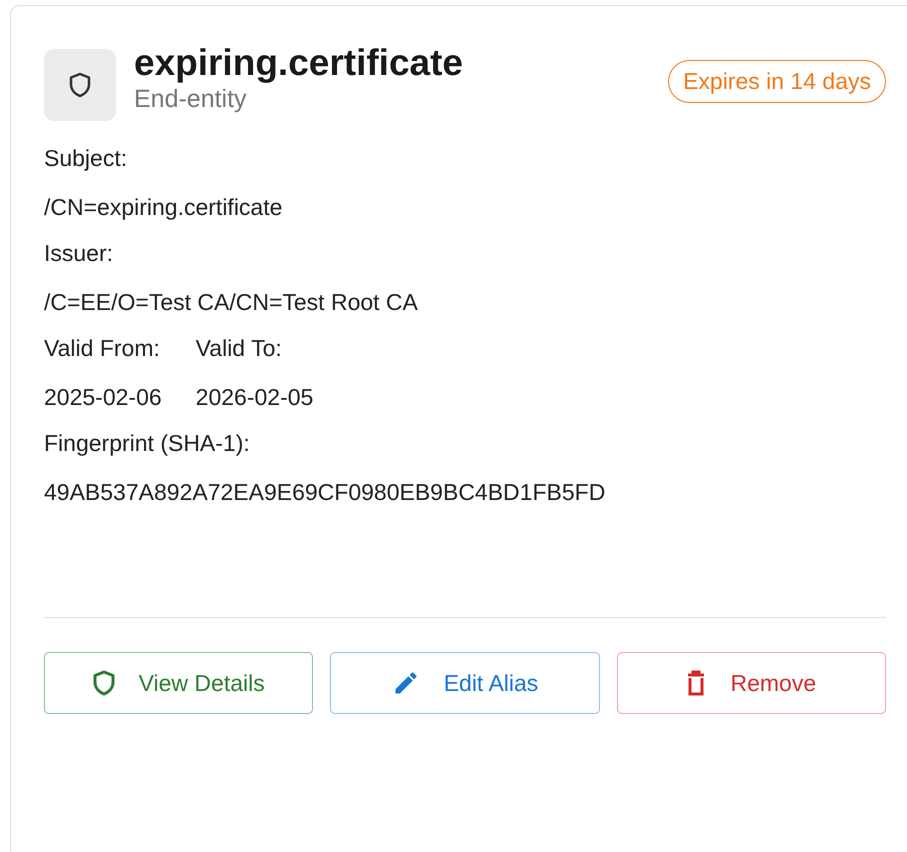  Describe the element at coordinates (191, 99) in the screenshot. I see `certificate-type: End-entity` at that location.